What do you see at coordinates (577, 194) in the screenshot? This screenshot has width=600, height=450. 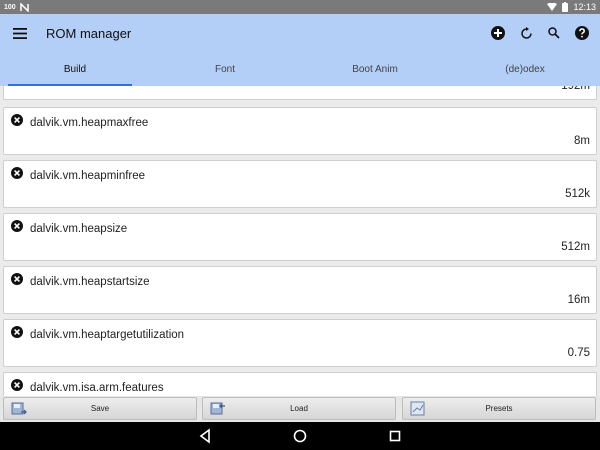 I see `property-value: 512k` at bounding box center [577, 194].